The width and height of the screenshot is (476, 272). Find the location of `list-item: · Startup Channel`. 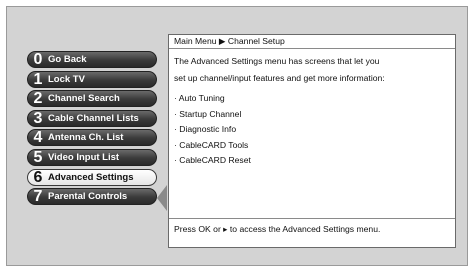

list-item: · Startup Channel is located at coordinates (208, 113).